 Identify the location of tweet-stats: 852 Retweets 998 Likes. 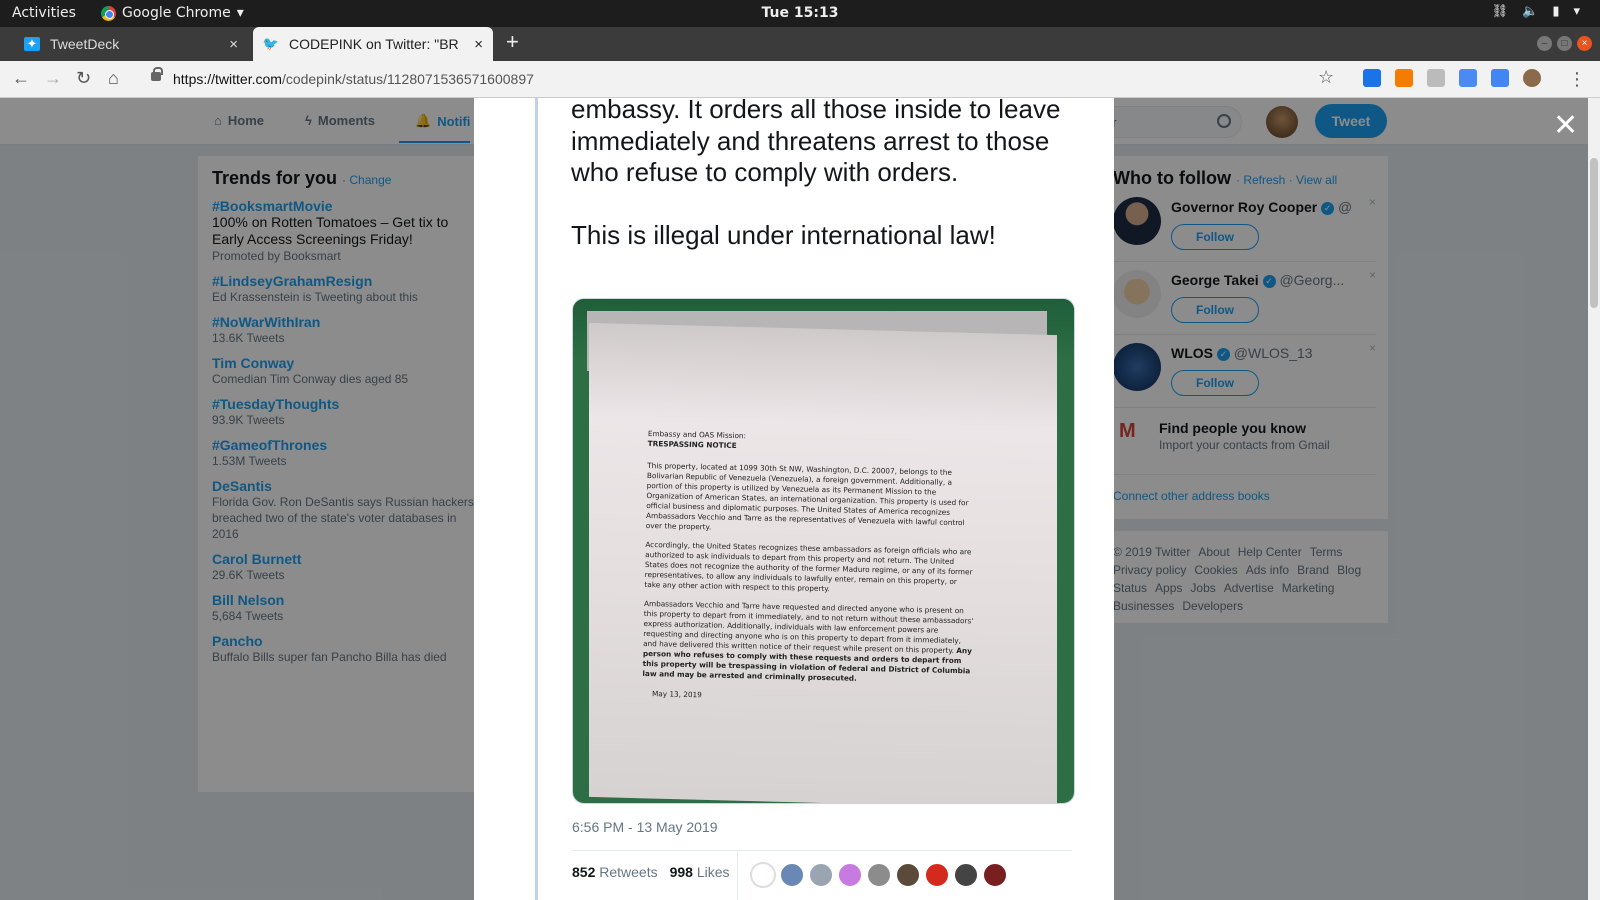
(651, 872).